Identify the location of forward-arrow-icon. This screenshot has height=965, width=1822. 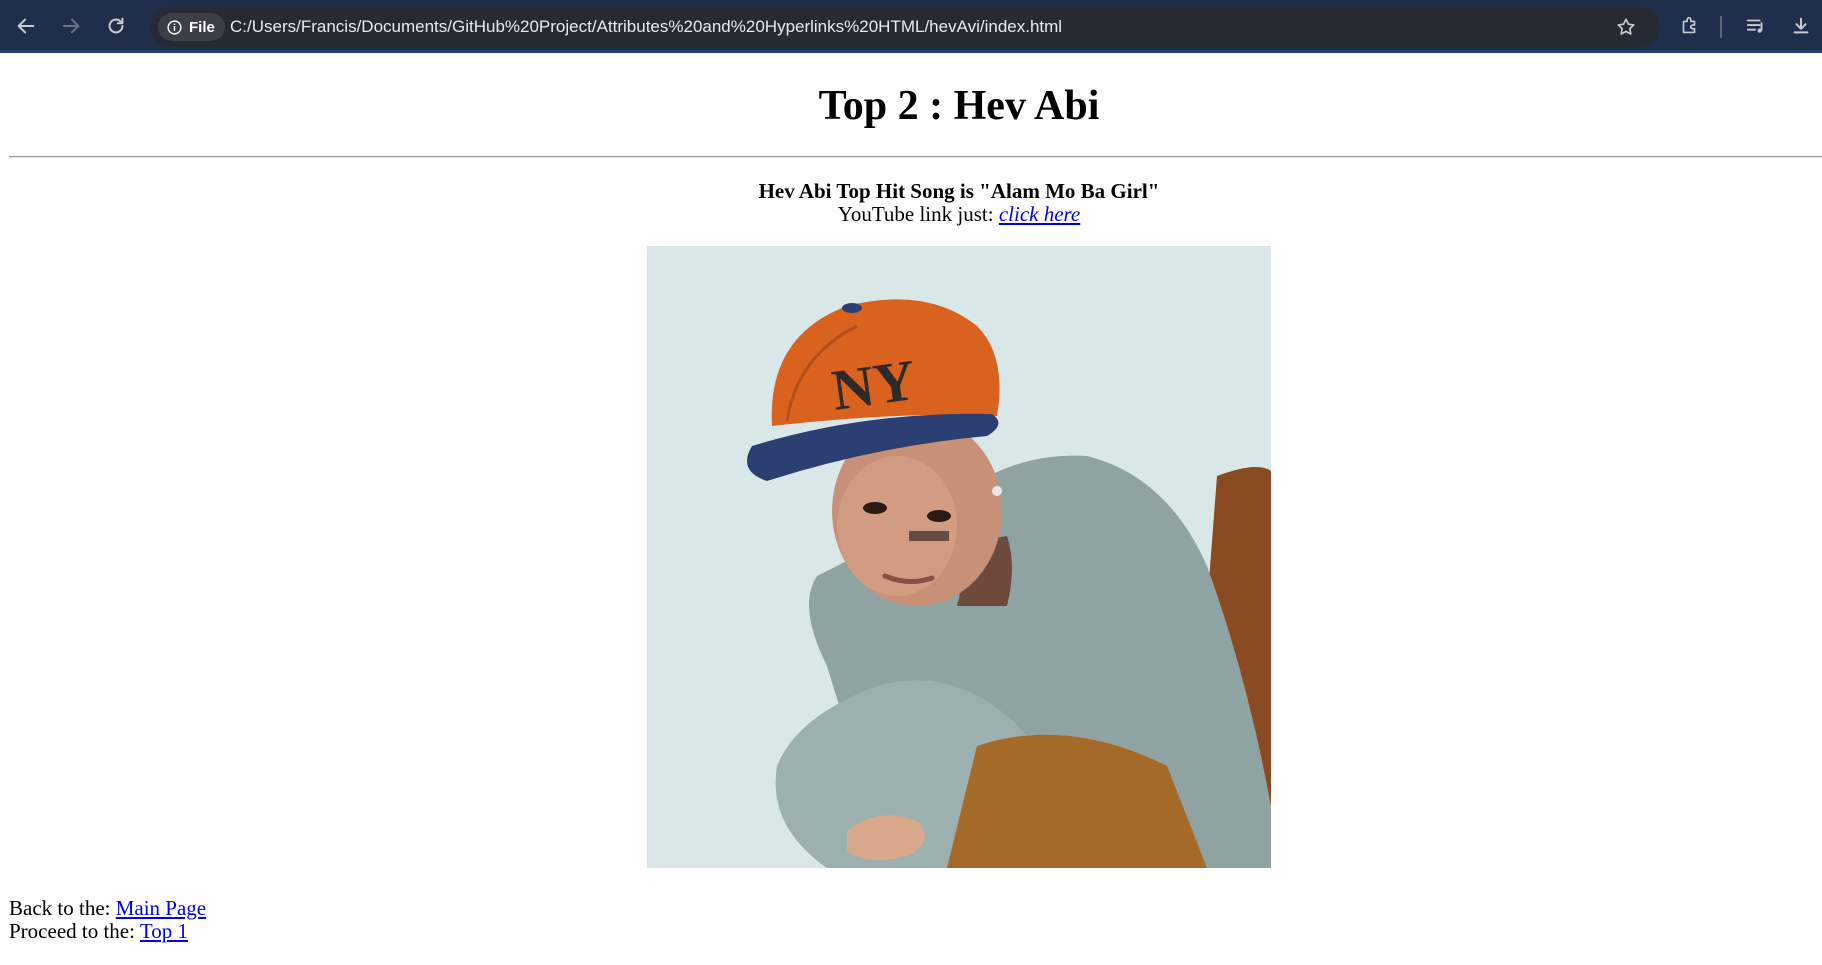
(71, 26).